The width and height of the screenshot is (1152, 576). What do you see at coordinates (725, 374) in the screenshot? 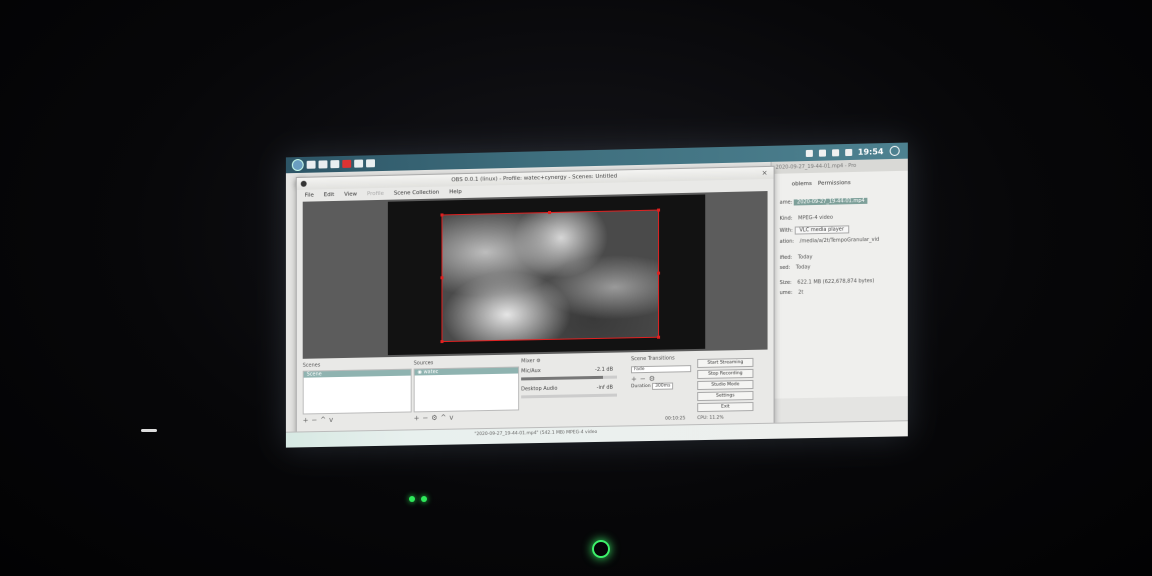
I see `stop-recording-button: Stop Recording` at bounding box center [725, 374].